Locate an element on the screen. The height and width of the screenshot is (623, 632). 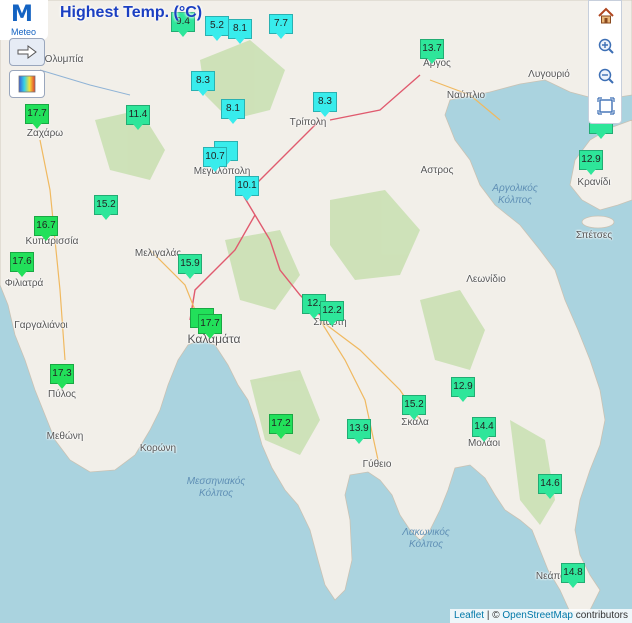
zoom-in-button is located at coordinates (606, 46).